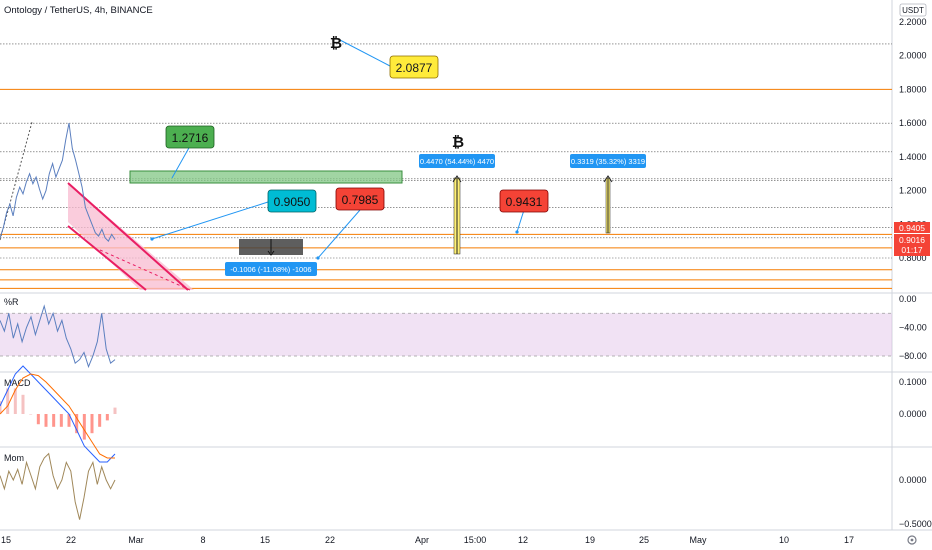  I want to click on price-tick-label: 1.6000, so click(913, 123).